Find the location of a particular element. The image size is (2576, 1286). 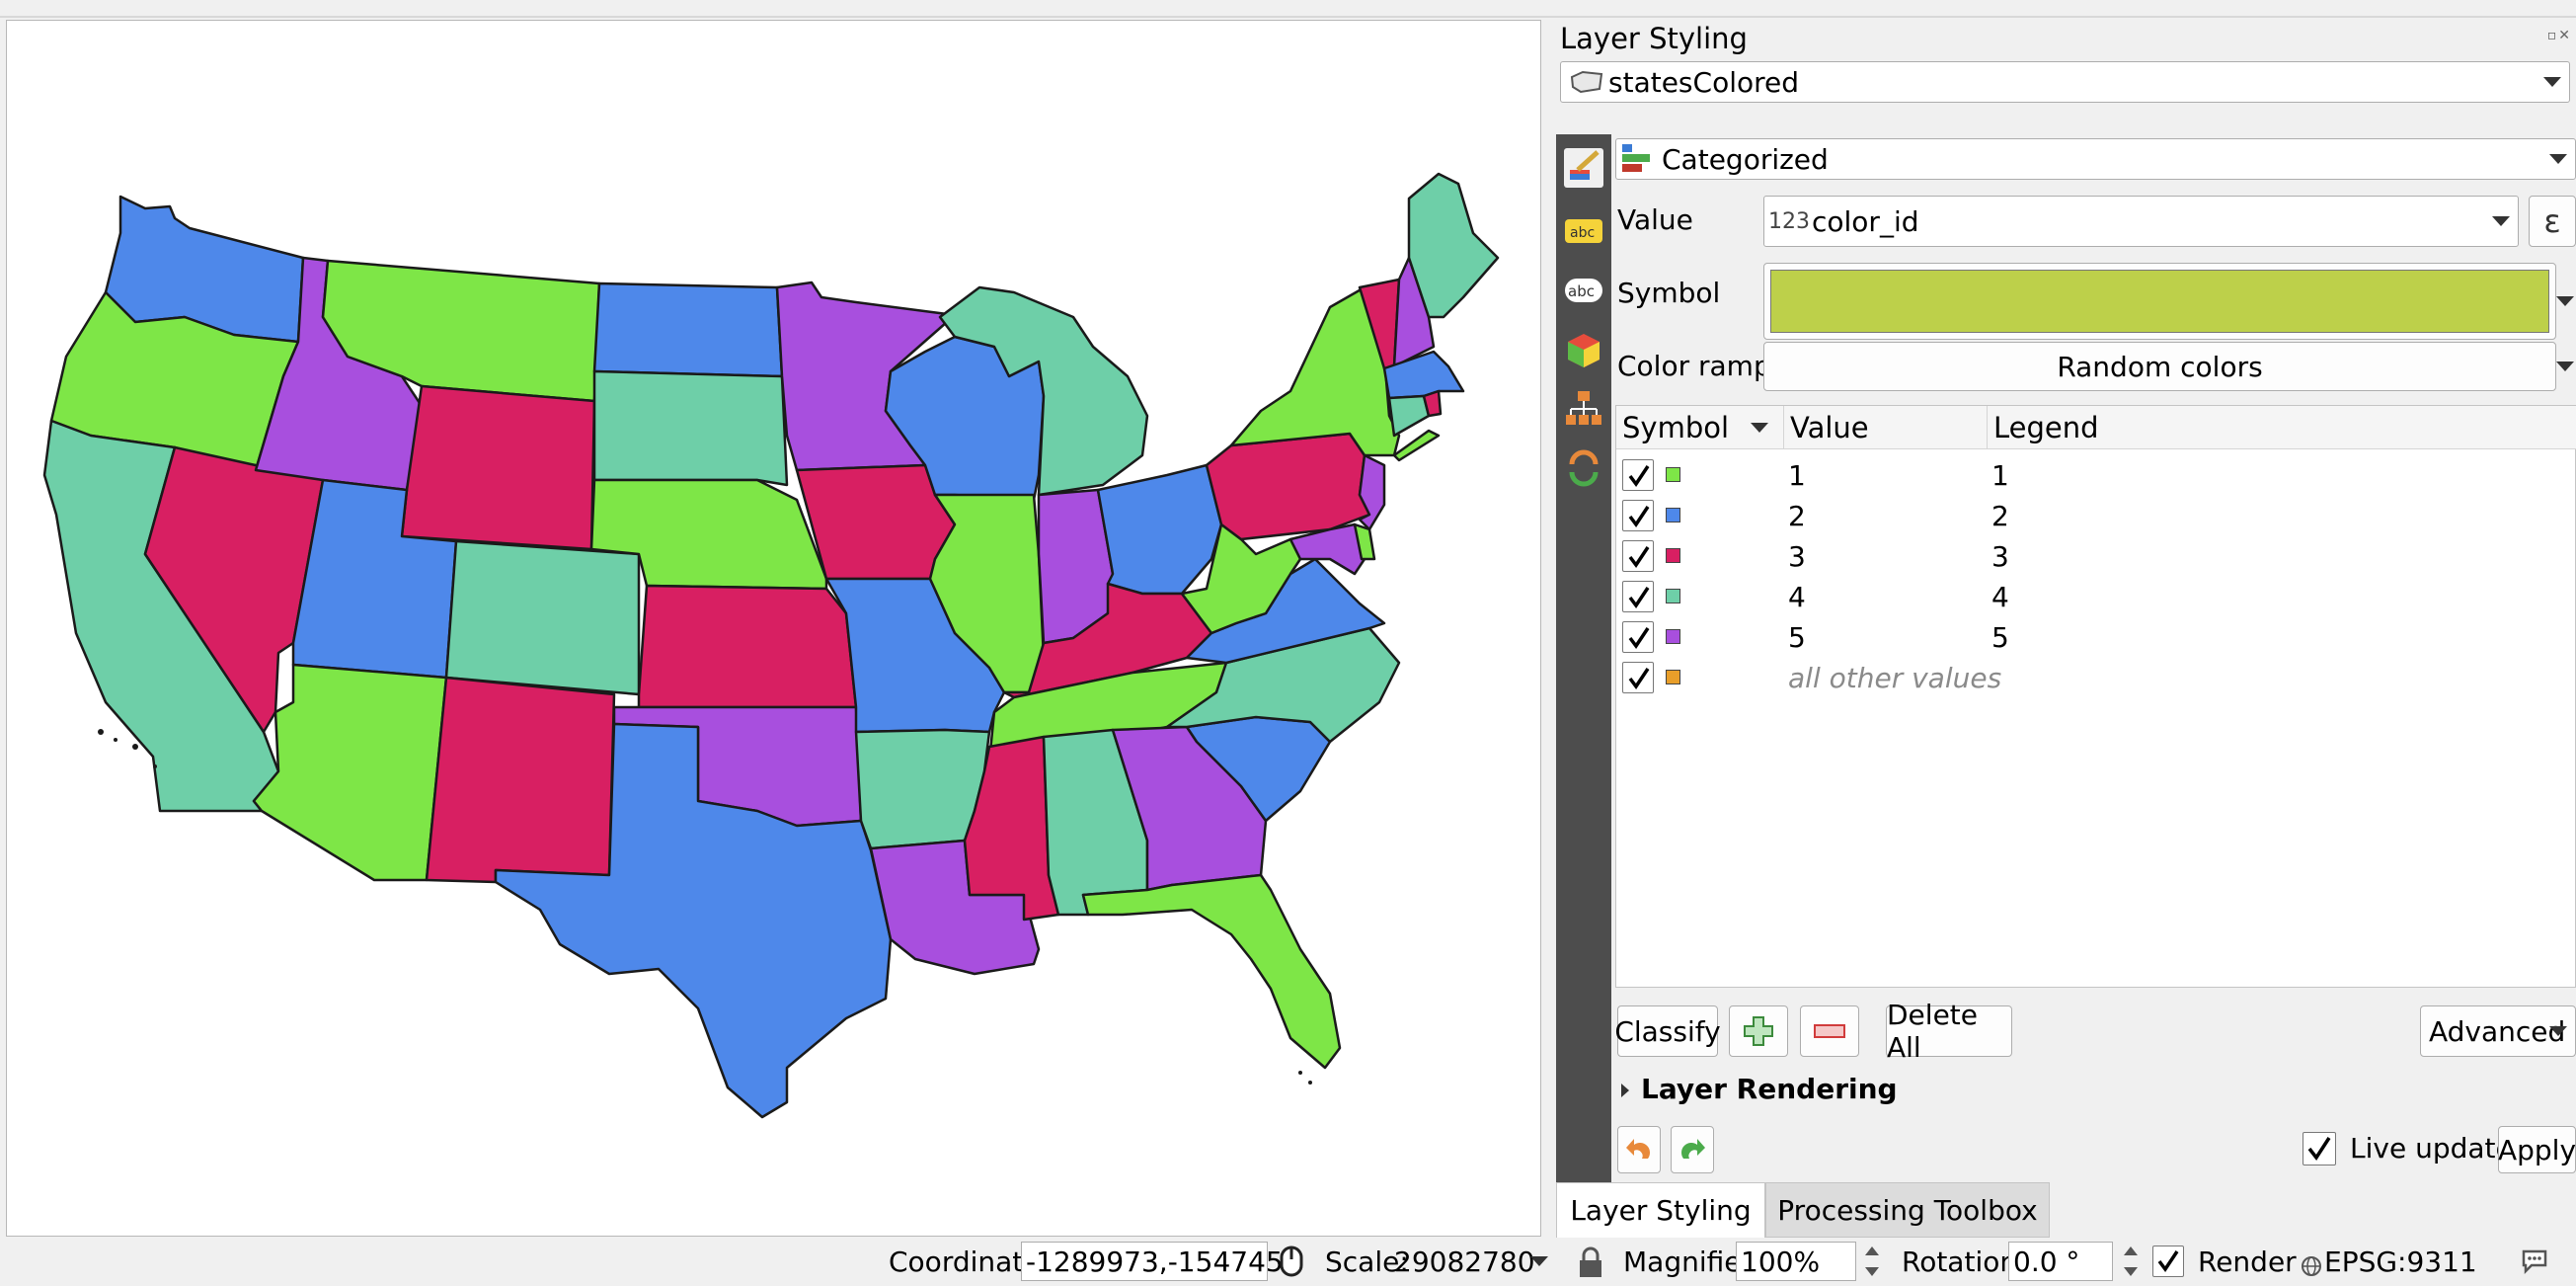

category-value: 4 is located at coordinates (1797, 597).